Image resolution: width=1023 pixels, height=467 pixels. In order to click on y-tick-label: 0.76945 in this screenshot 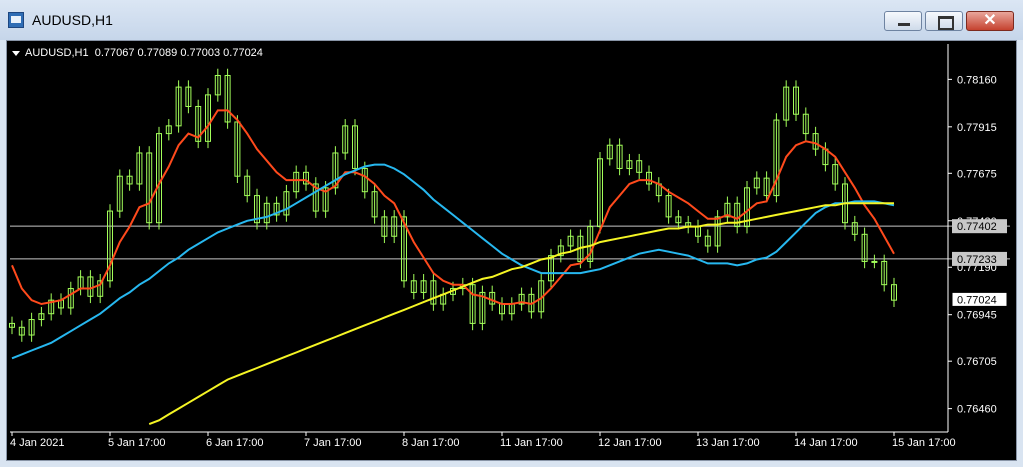, I will do `click(977, 316)`.